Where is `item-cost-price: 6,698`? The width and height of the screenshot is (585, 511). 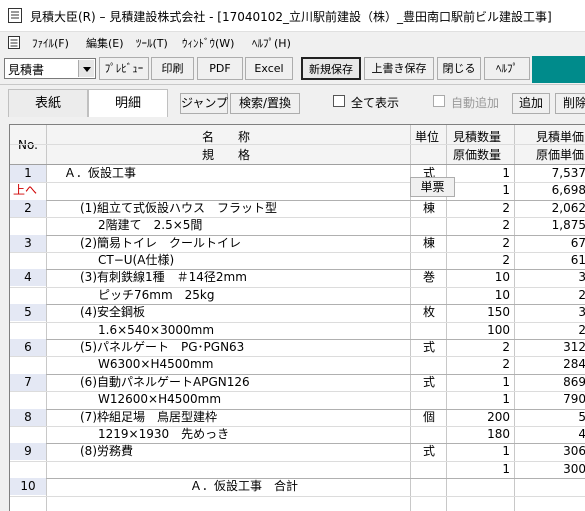 item-cost-price: 6,698 is located at coordinates (552, 190).